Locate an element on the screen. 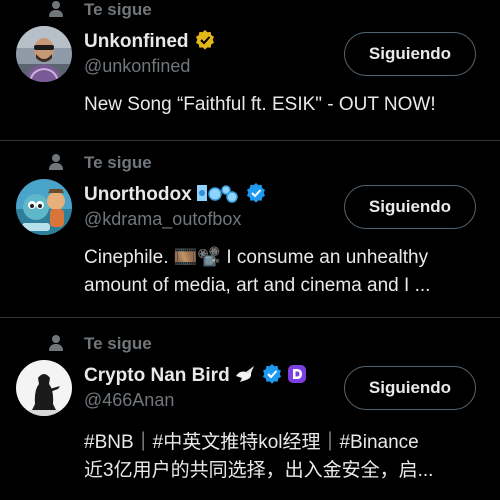 Image resolution: width=500 pixels, height=500 pixels. display-name: Crypto Nan Bird is located at coordinates (157, 376).